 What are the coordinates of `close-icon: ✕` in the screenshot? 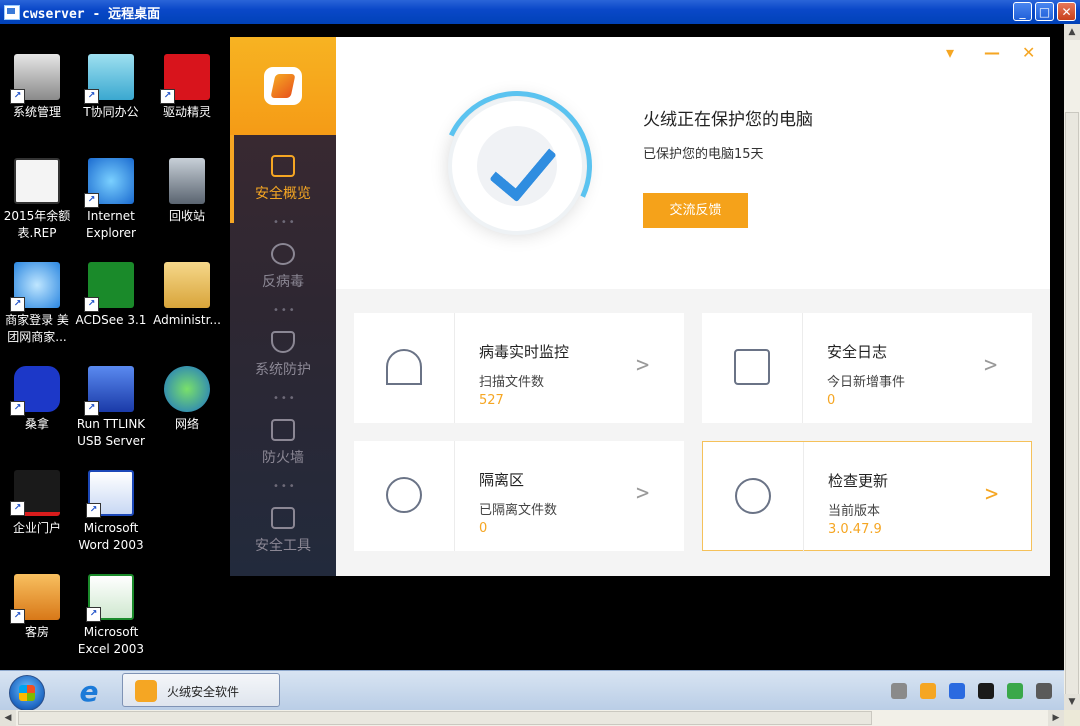 It's located at (1028, 52).